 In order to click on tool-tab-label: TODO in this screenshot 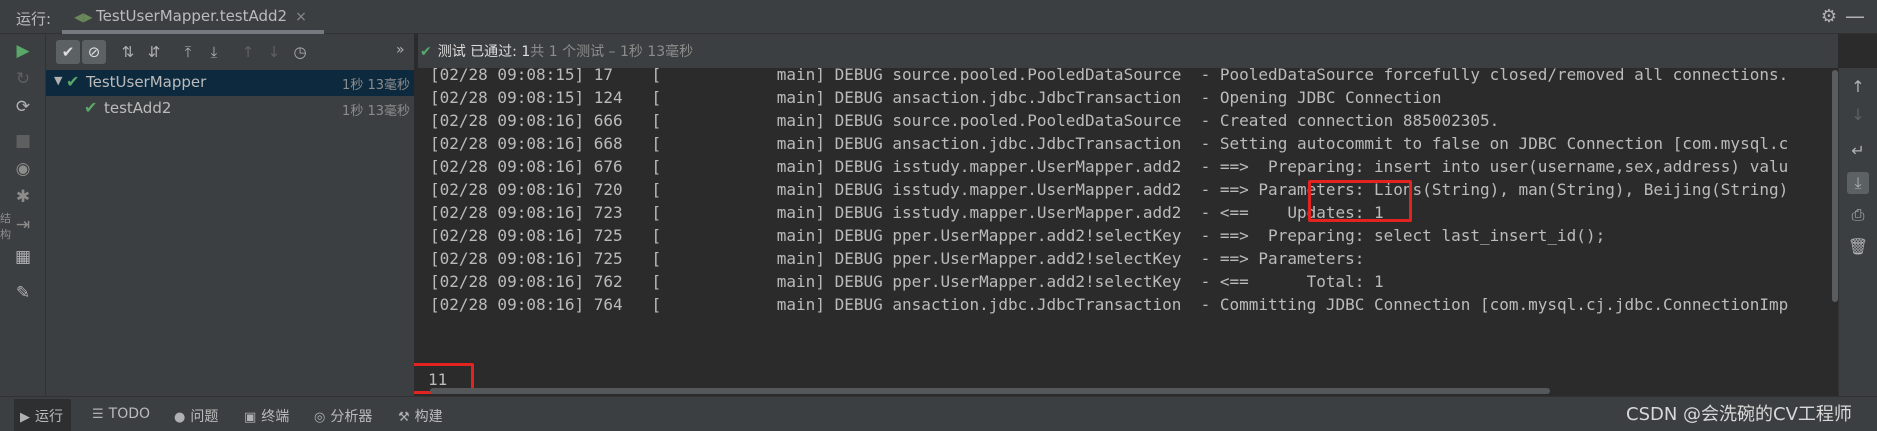, I will do `click(129, 414)`.